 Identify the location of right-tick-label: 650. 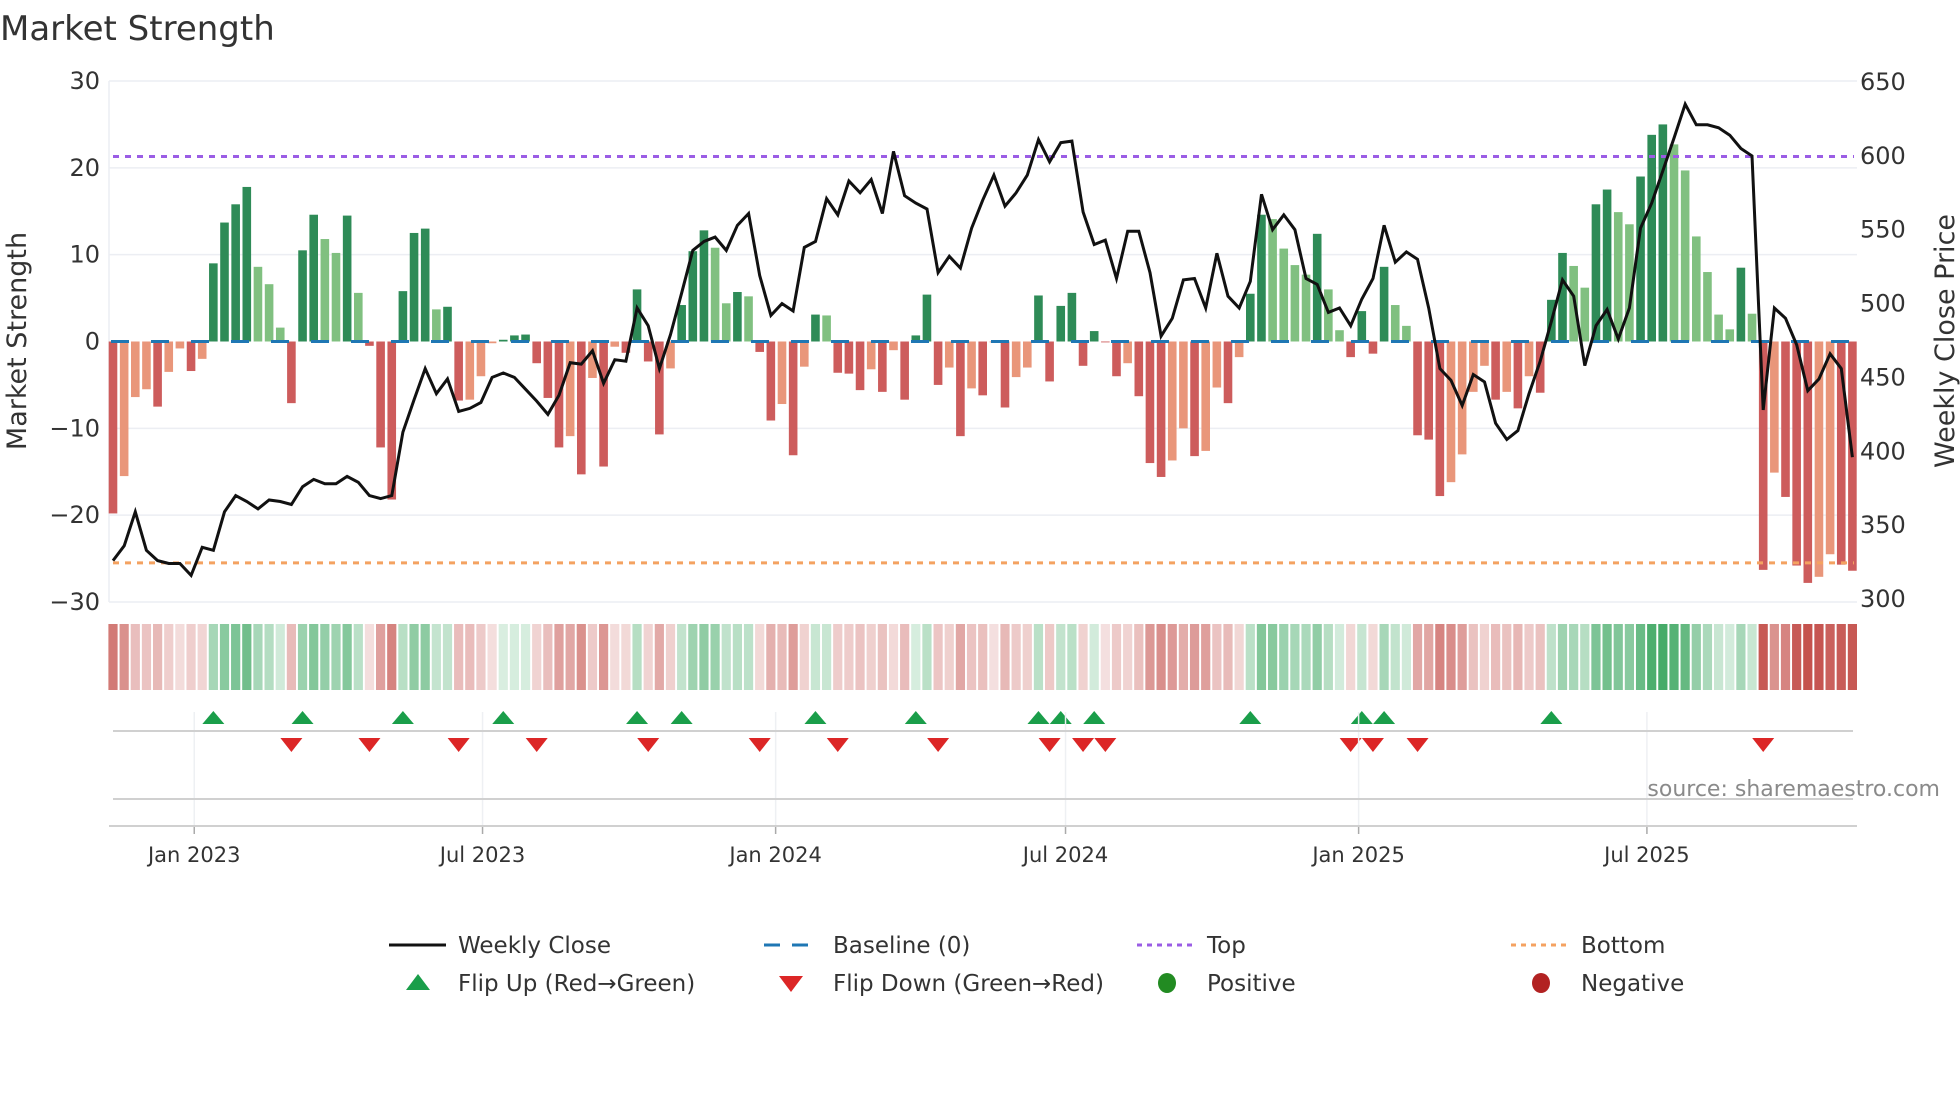
(1883, 82).